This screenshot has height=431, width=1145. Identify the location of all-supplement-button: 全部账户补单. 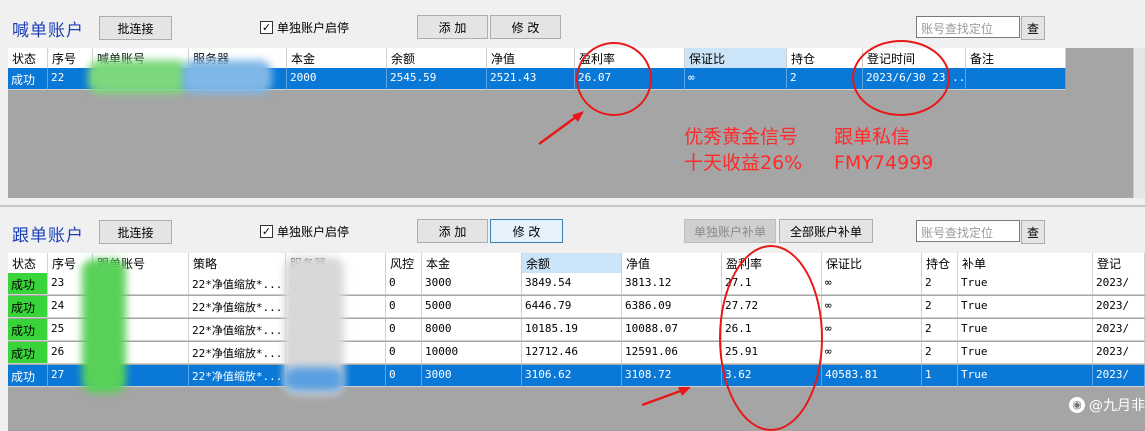
(826, 231).